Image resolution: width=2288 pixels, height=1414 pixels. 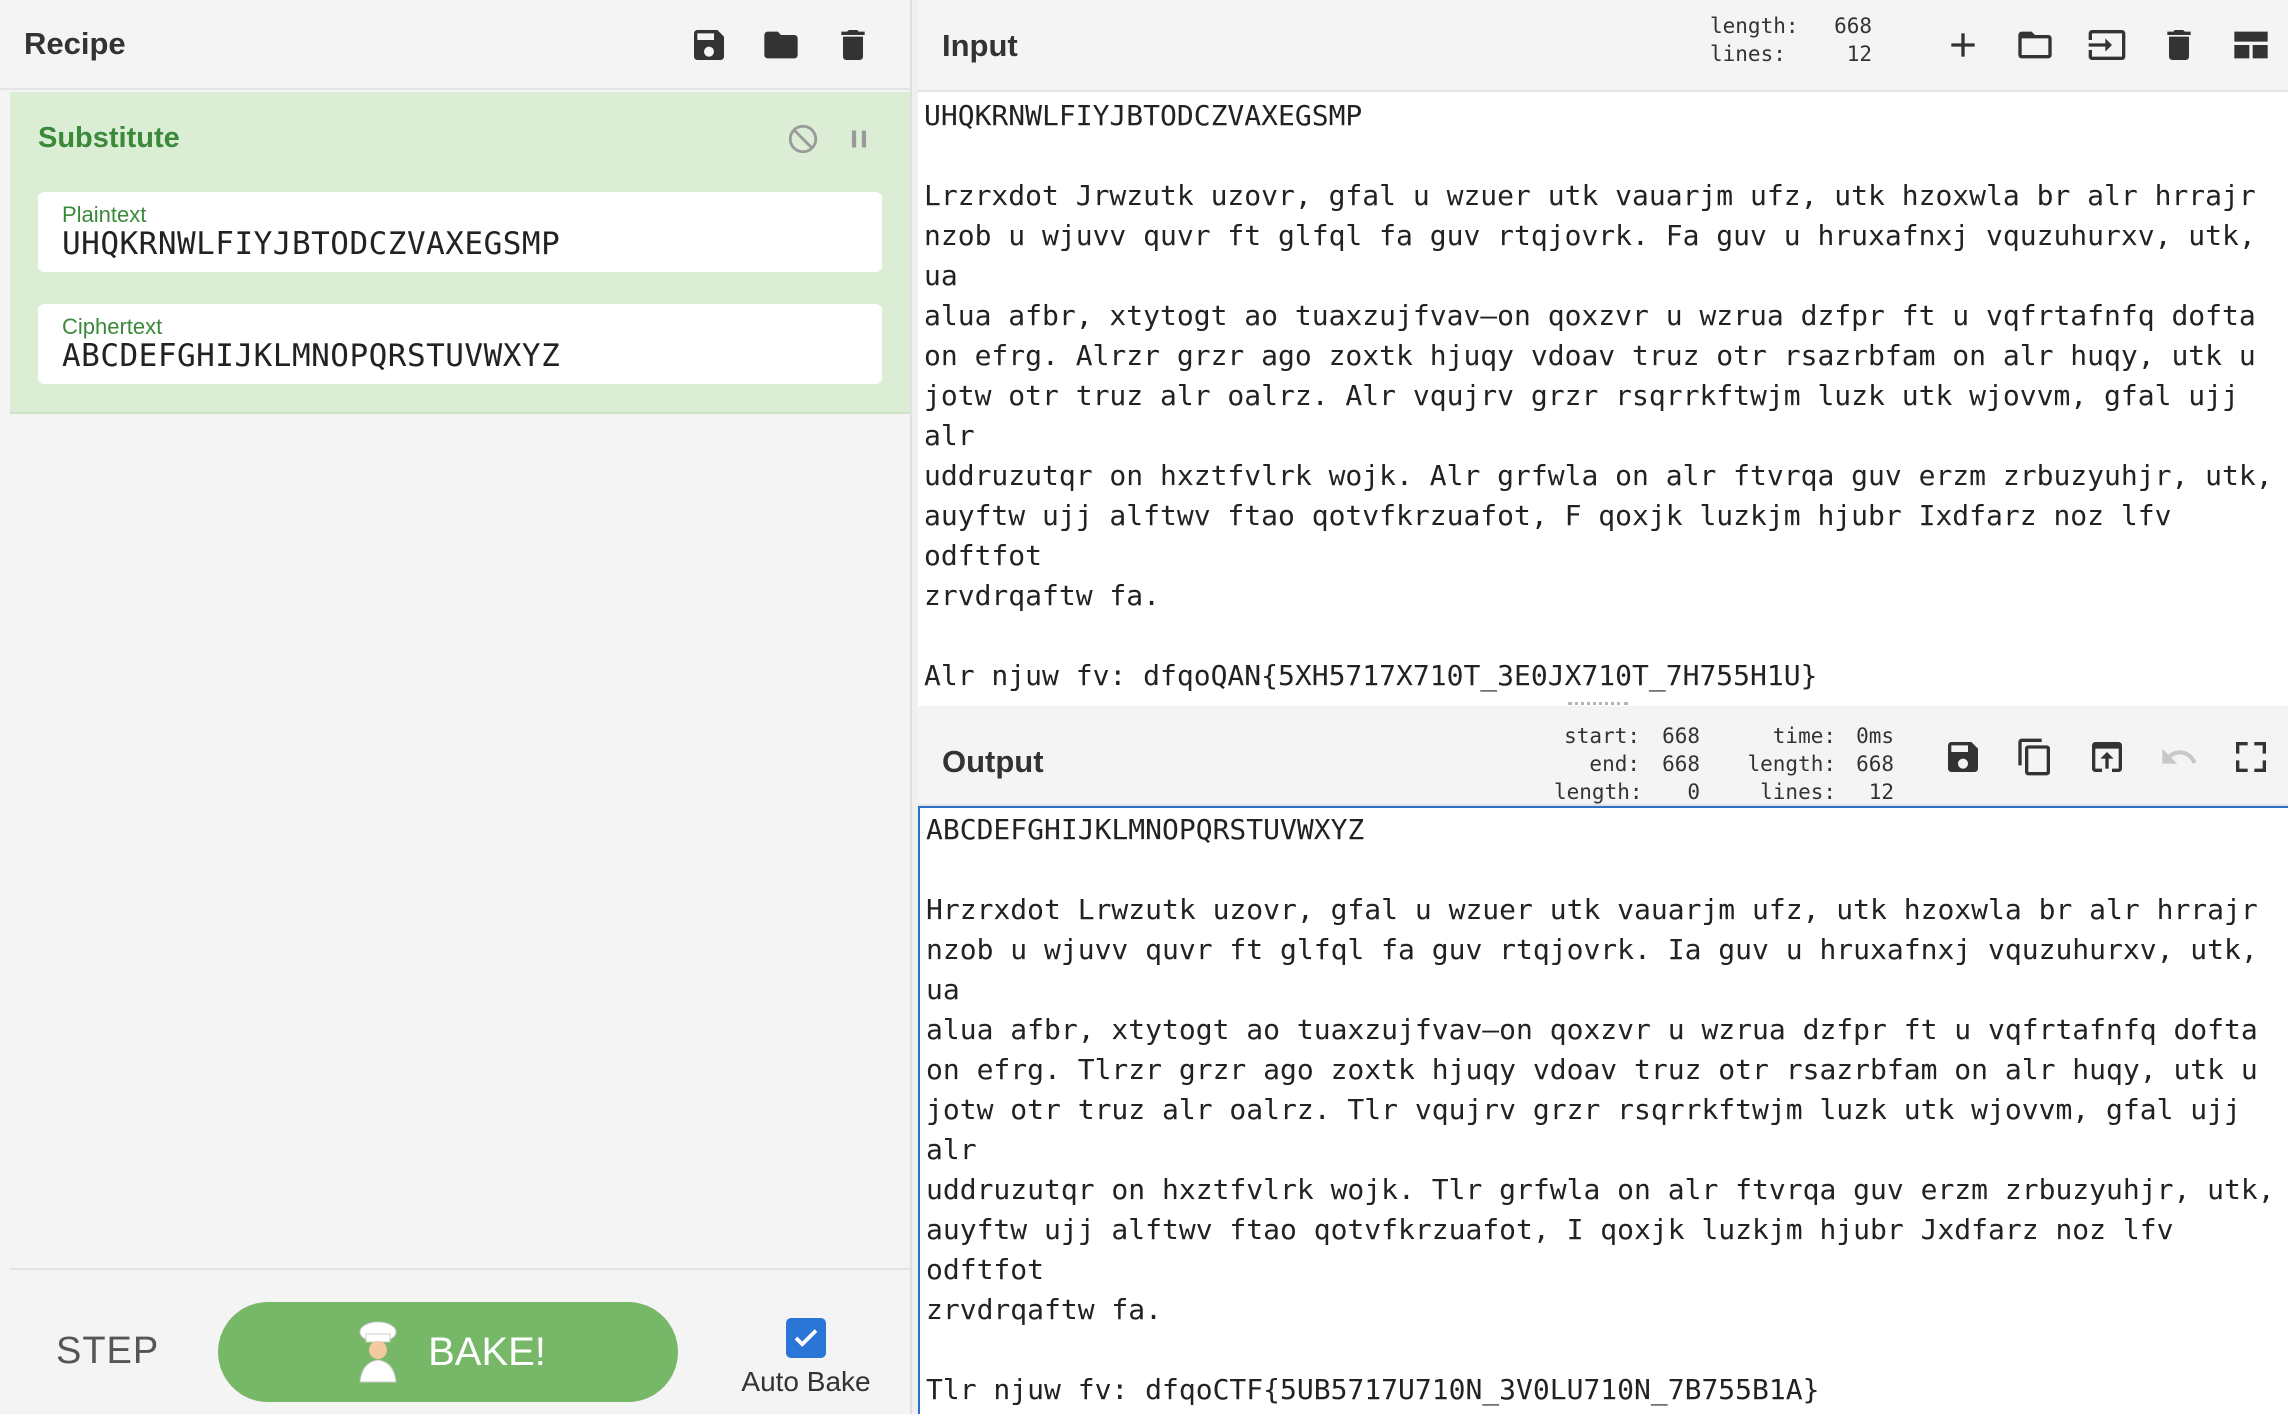 I want to click on output-time-label: time:, so click(x=1804, y=736).